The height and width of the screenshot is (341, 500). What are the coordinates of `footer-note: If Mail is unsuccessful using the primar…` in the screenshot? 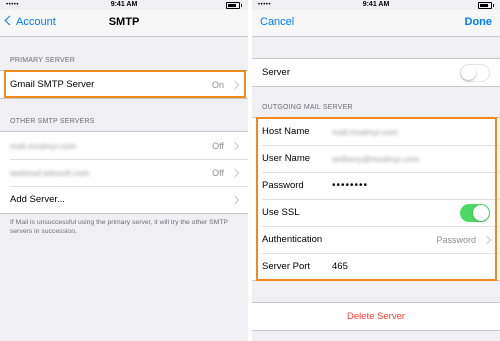 It's located at (119, 227).